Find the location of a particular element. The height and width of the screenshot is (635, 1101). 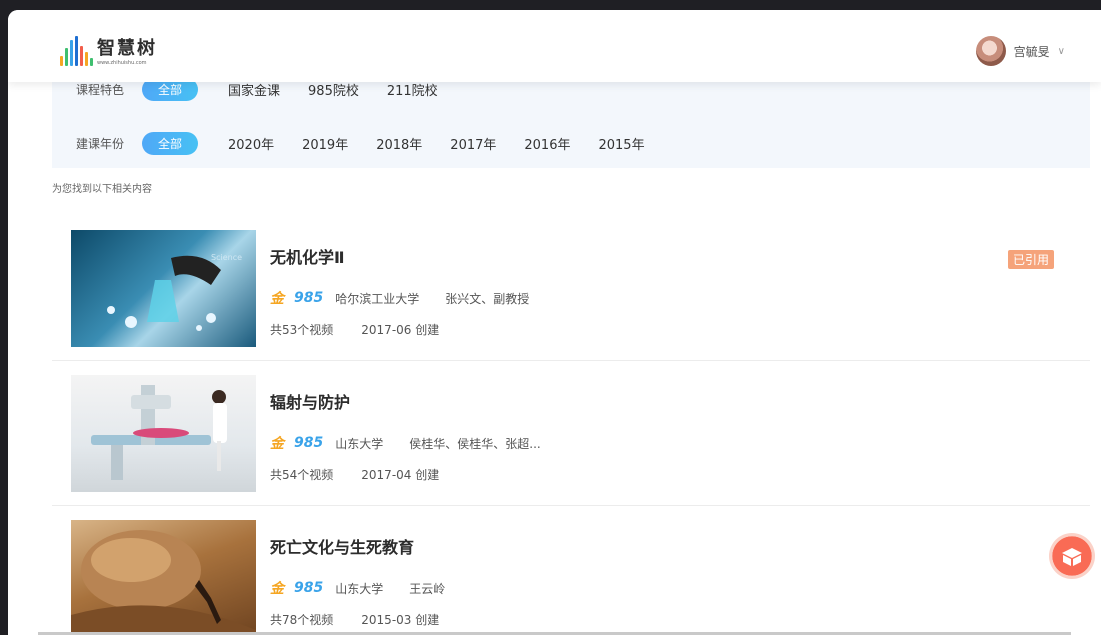

created-date: 2017-04 创建 is located at coordinates (400, 475).